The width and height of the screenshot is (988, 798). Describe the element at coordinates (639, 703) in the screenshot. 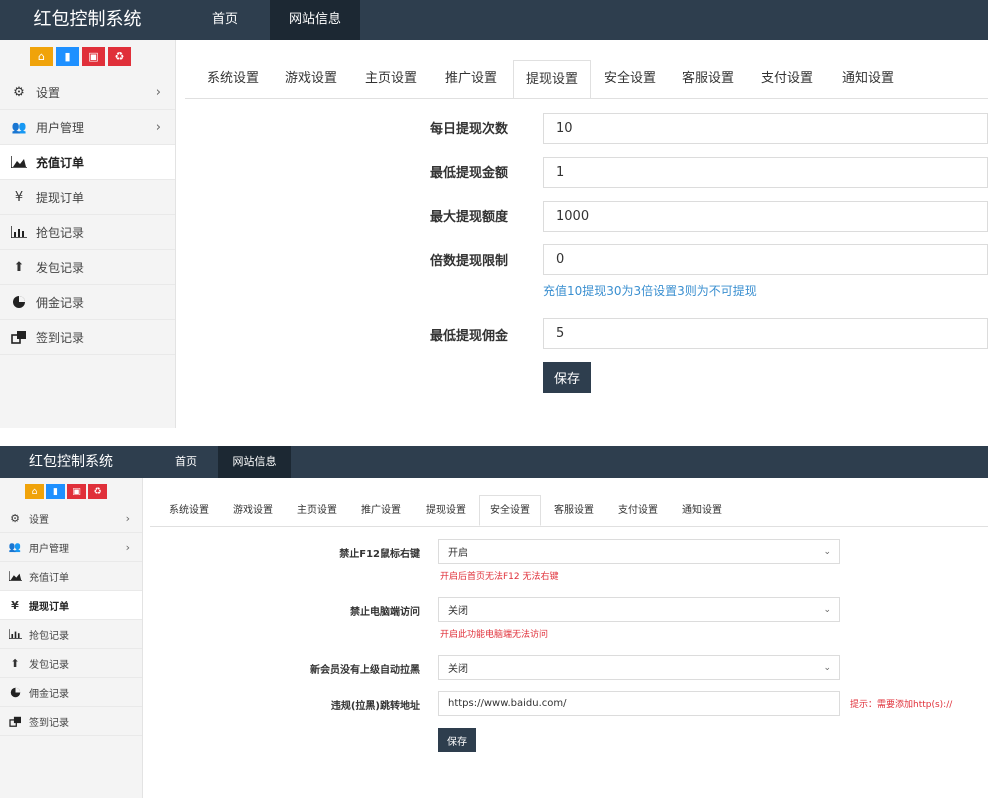

I see `redirect-url-input: https://www.baidu.com/` at that location.